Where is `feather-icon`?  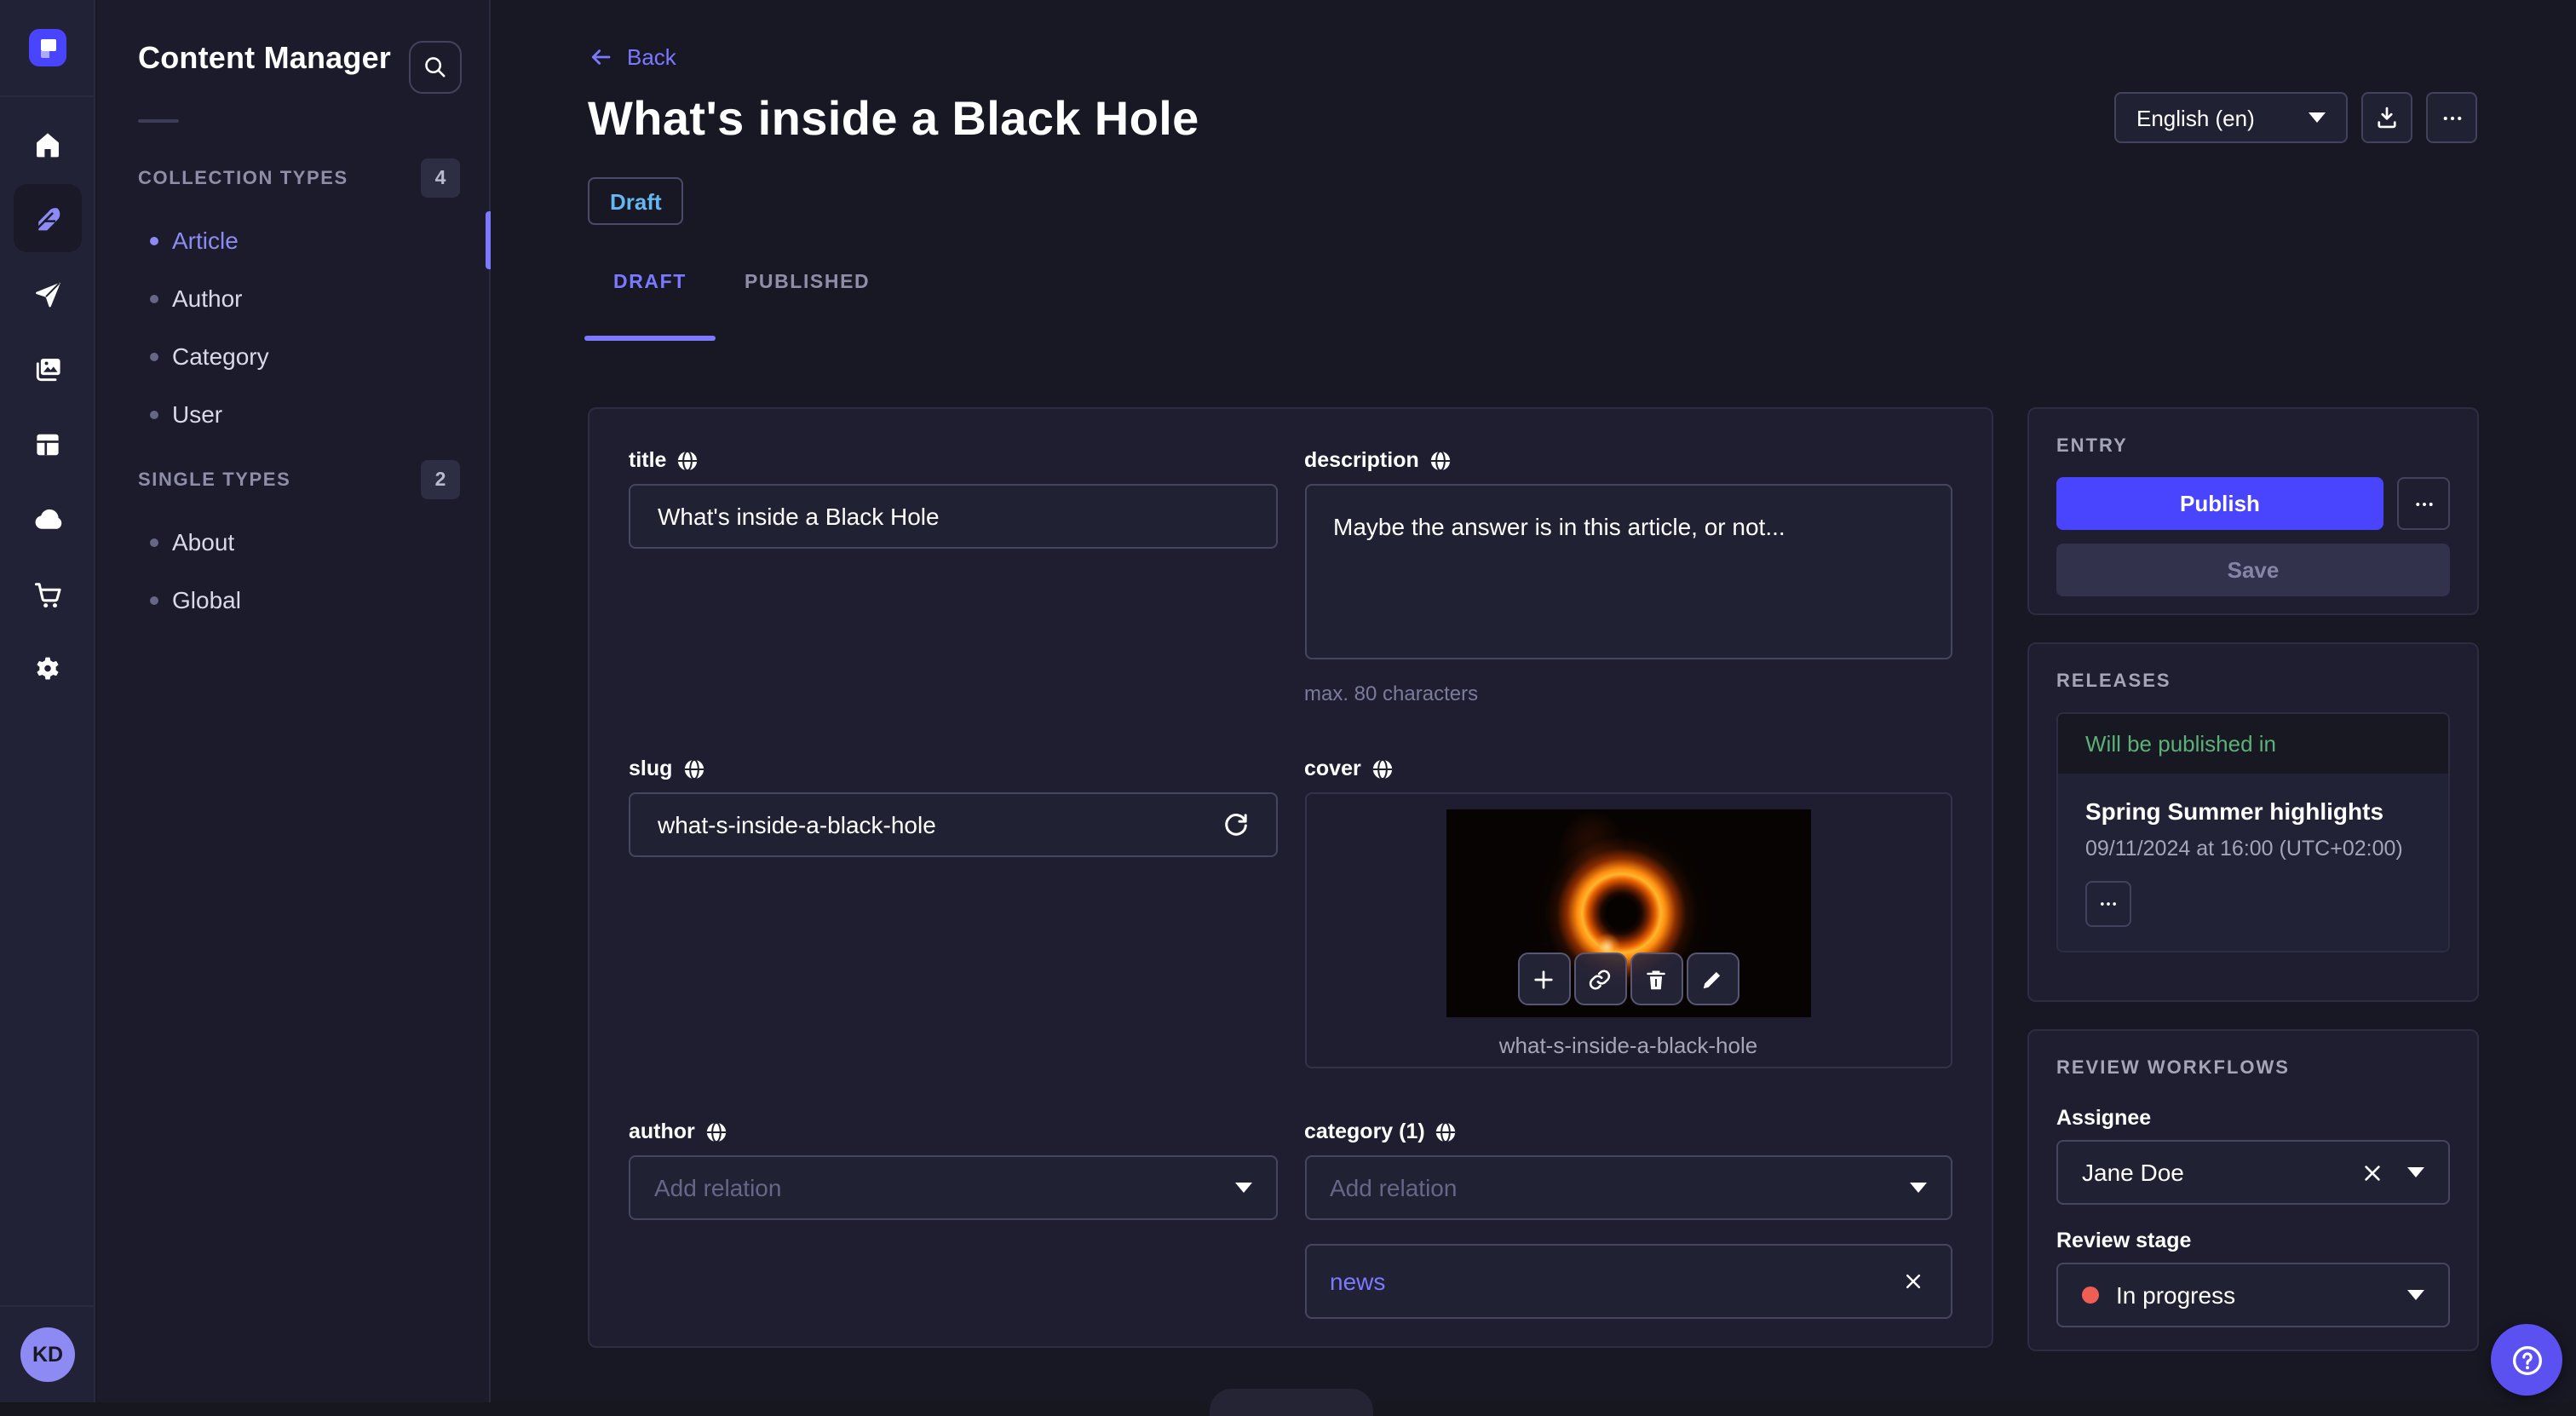 feather-icon is located at coordinates (48, 219).